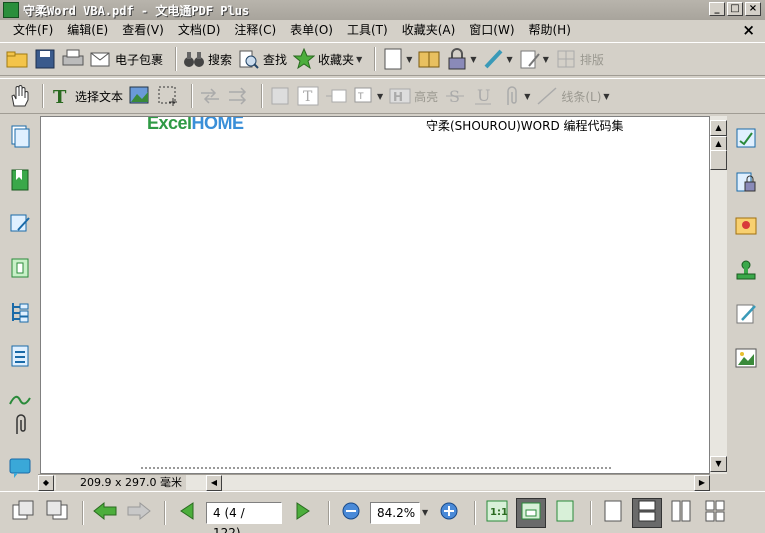 Image resolution: width=765 pixels, height=533 pixels. I want to click on facing-button, so click(681, 513).